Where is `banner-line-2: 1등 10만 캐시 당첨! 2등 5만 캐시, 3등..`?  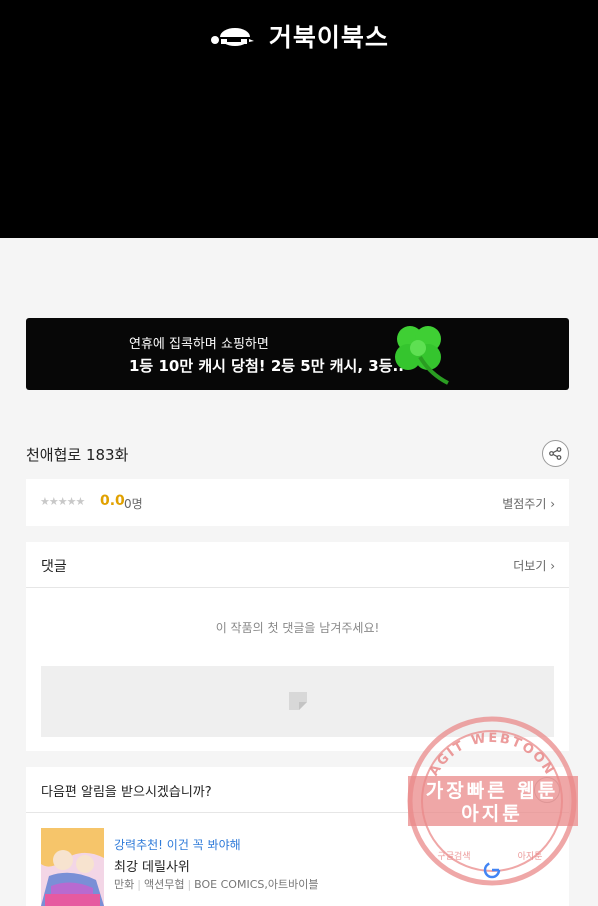 banner-line-2: 1등 10만 캐시 당첨! 2등 5만 캐시, 3등.. is located at coordinates (266, 366).